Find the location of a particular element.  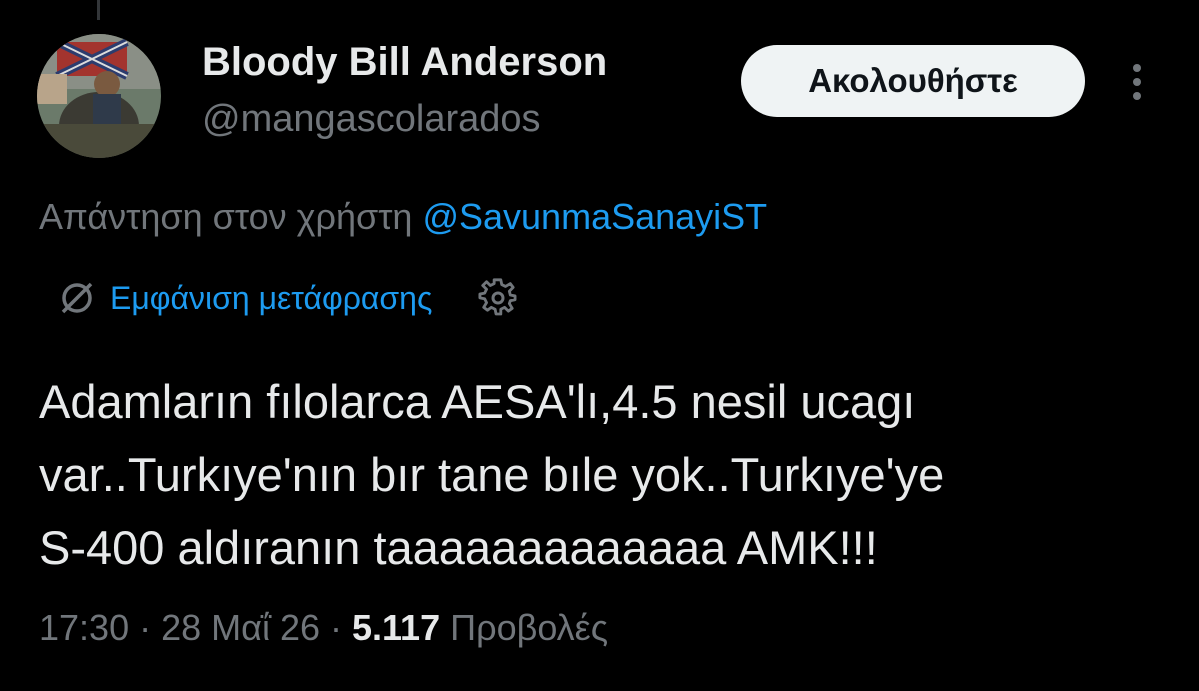

tweet-text-line: S-400 aldıranın taaaaaaaaaaaaa AMK!!! is located at coordinates (458, 547).